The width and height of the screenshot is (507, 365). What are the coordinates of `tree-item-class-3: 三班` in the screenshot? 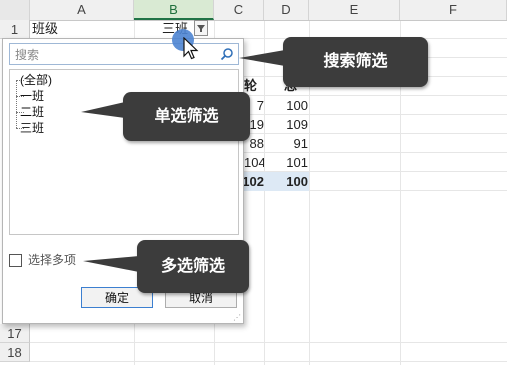 It's located at (32, 128).